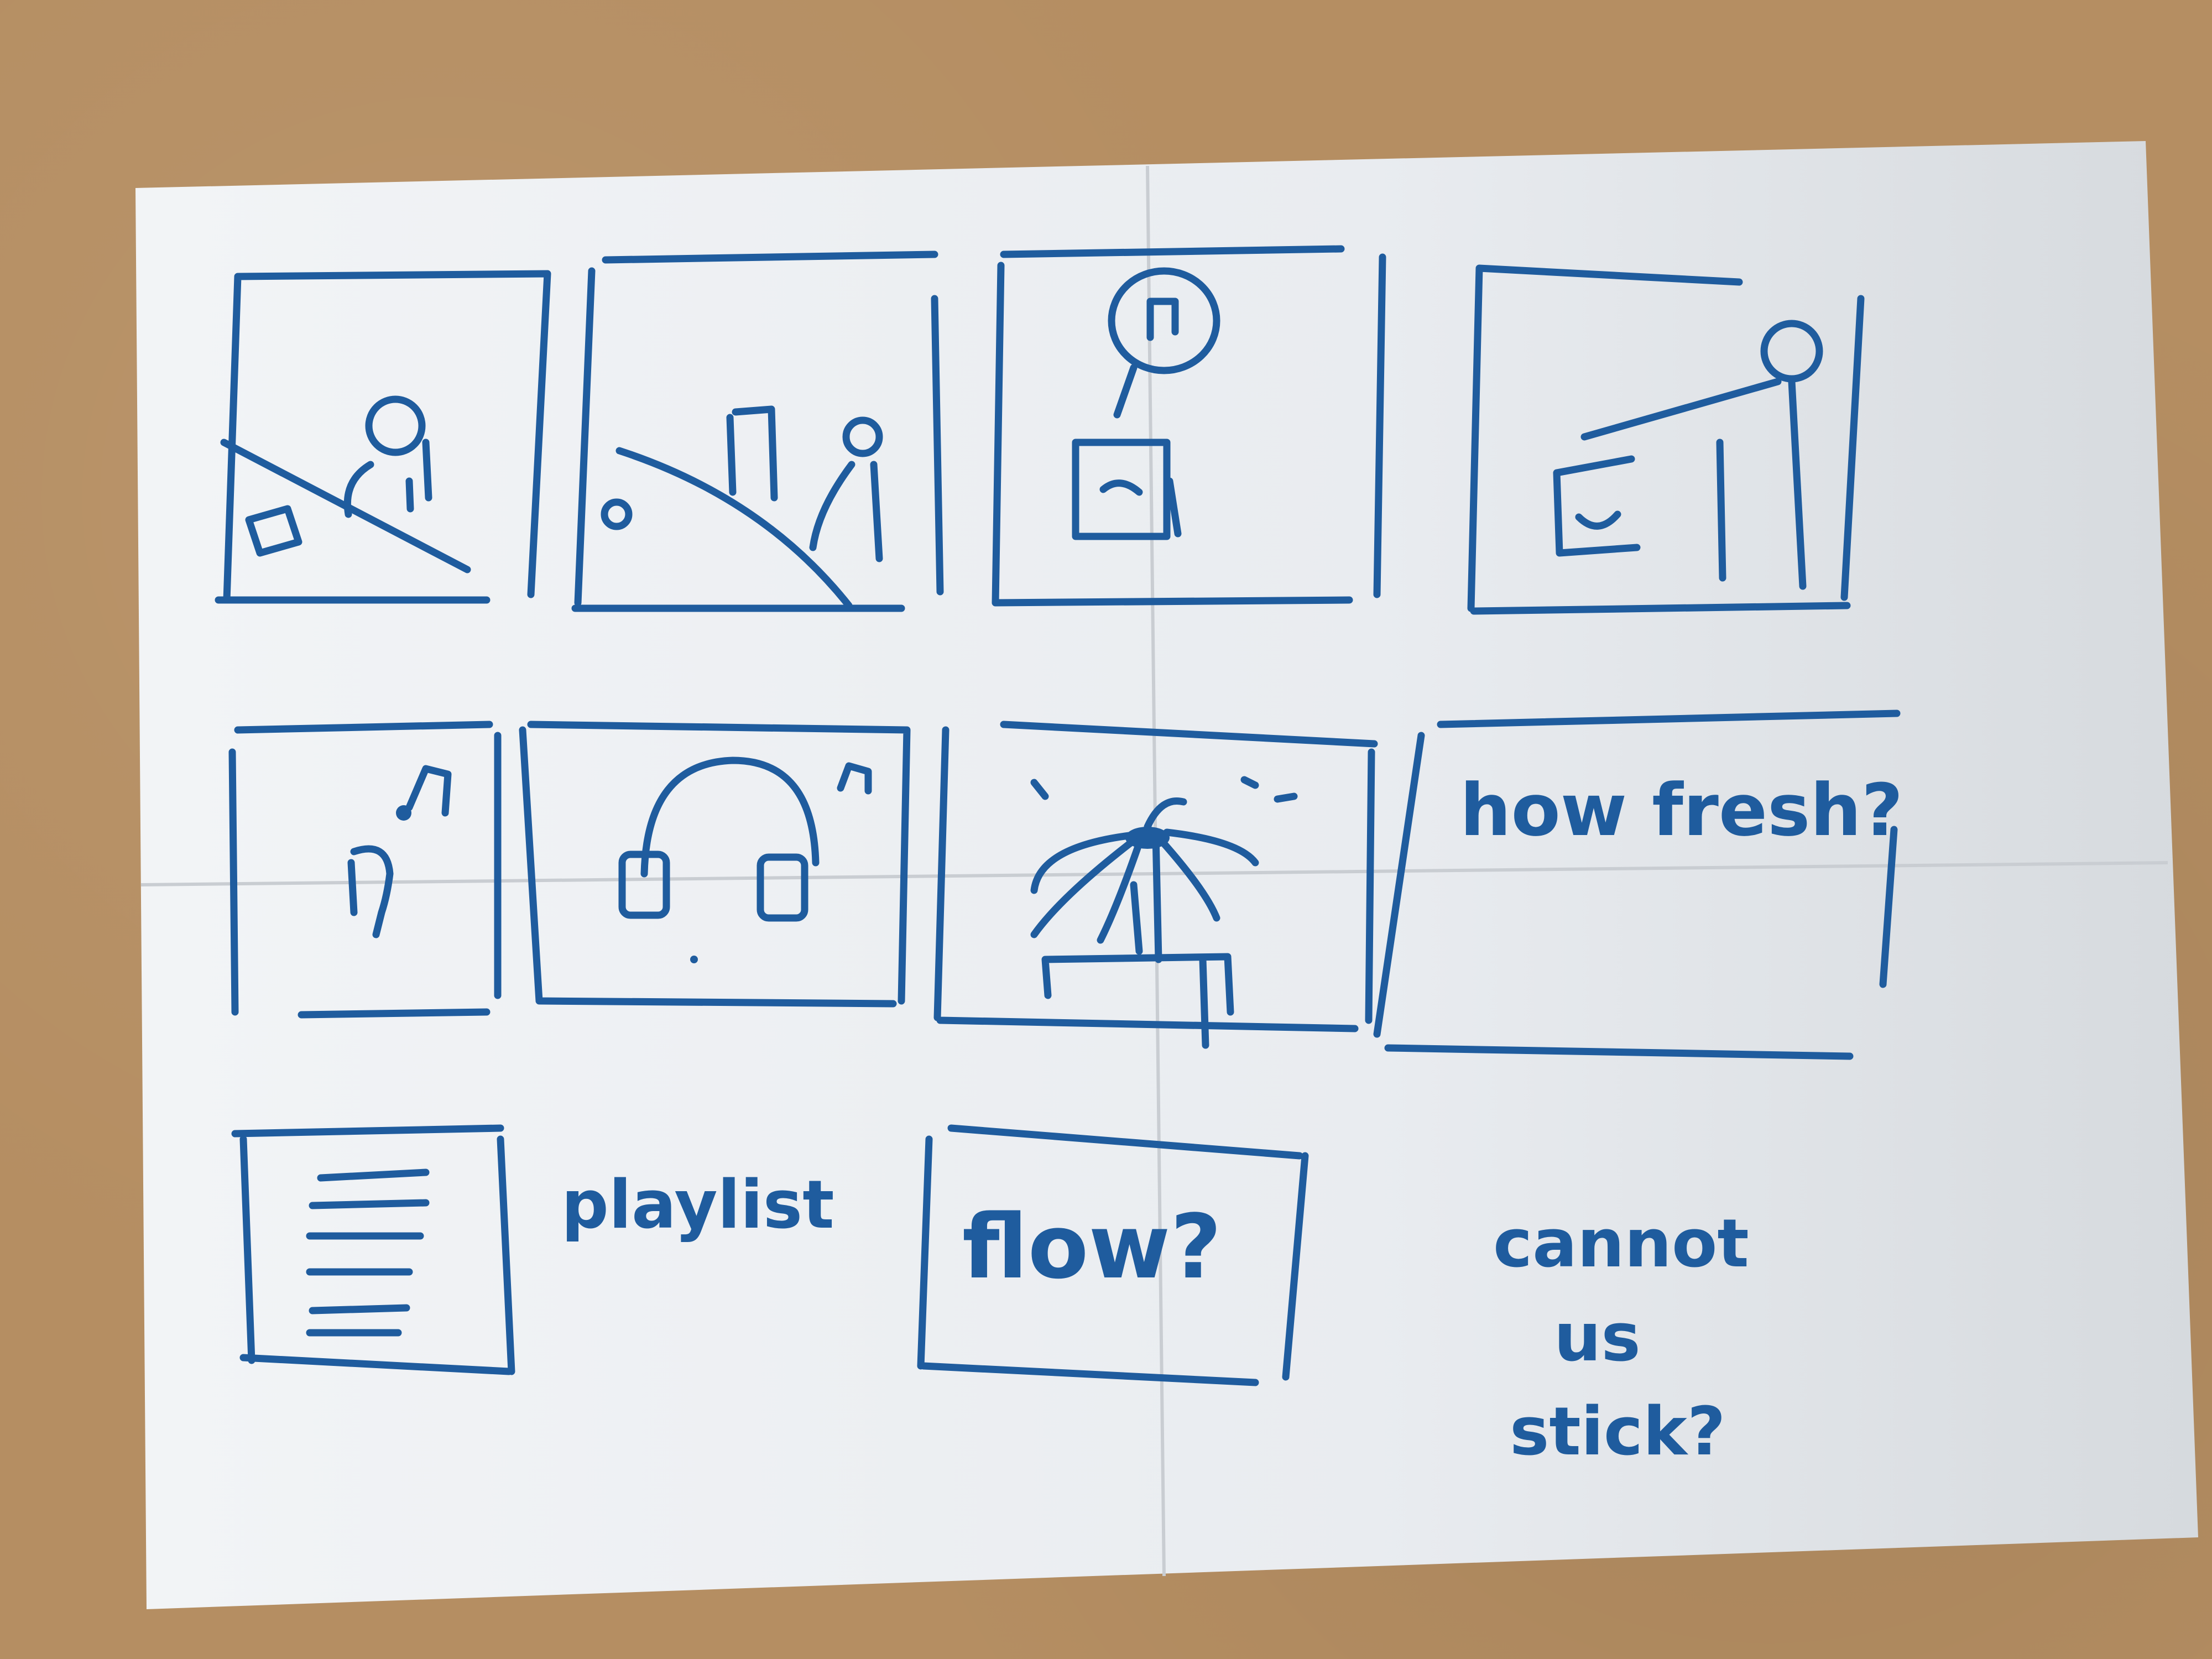 This screenshot has width=2212, height=1659. What do you see at coordinates (1682, 810) in the screenshot?
I see `note-how-fresh: how fresh?` at bounding box center [1682, 810].